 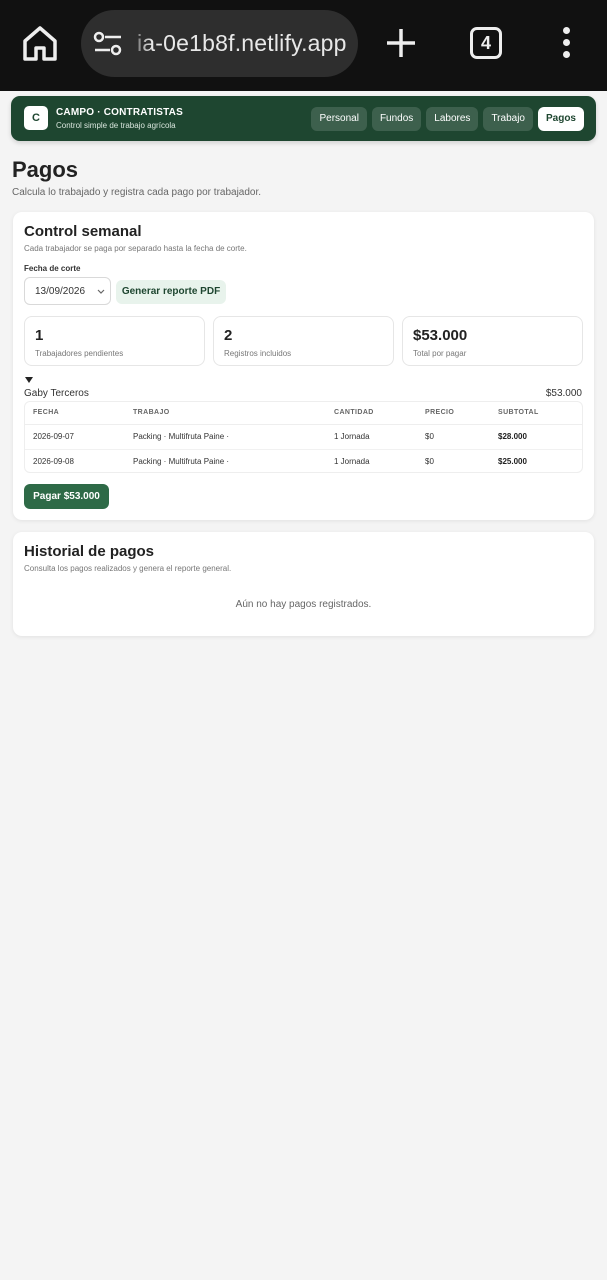 I want to click on page-title: Pagos, so click(x=45, y=169).